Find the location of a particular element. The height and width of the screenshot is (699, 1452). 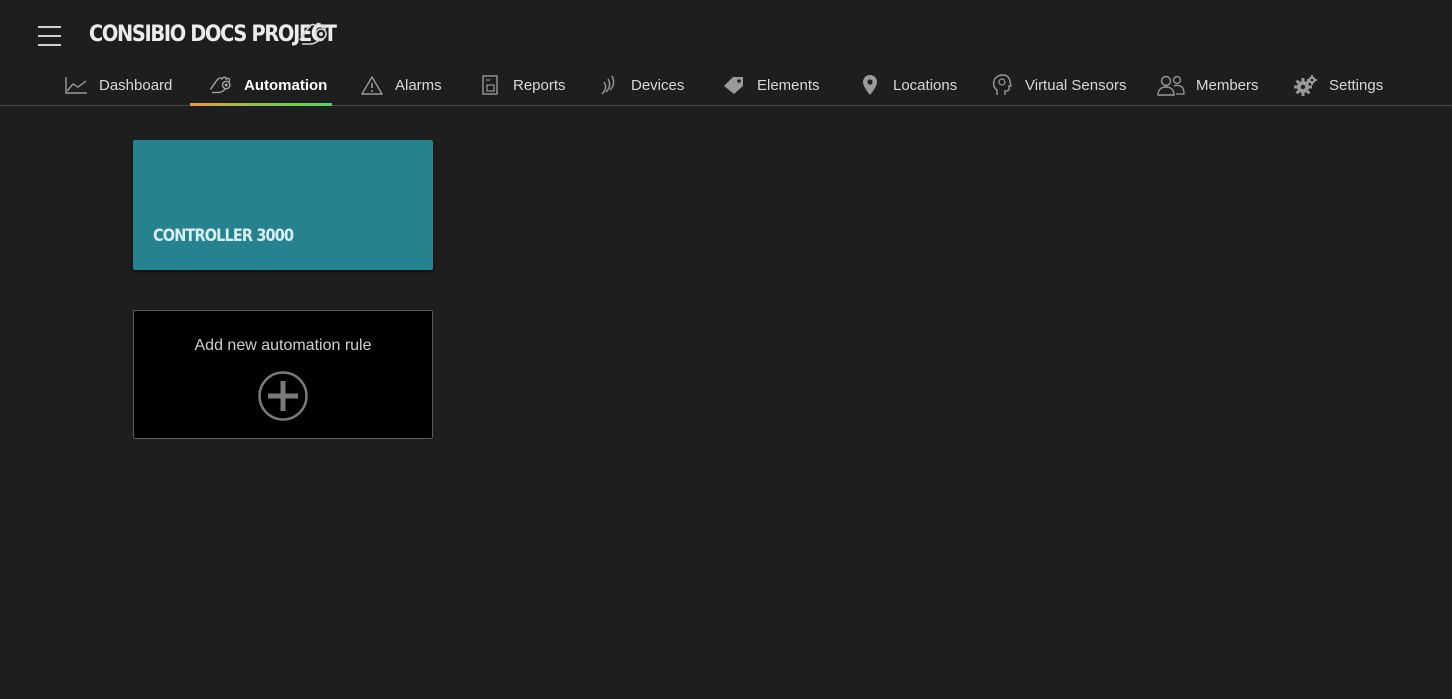

main-navigation: Dashboard Automation Alarms Reports Devi is located at coordinates (726, 85).